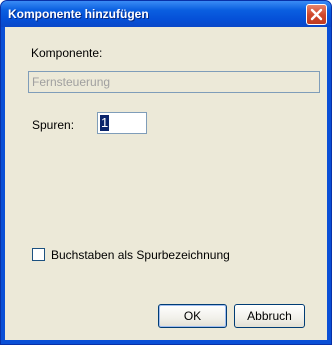 This screenshot has width=336, height=351. I want to click on cancel-button: Abbruch, so click(269, 316).